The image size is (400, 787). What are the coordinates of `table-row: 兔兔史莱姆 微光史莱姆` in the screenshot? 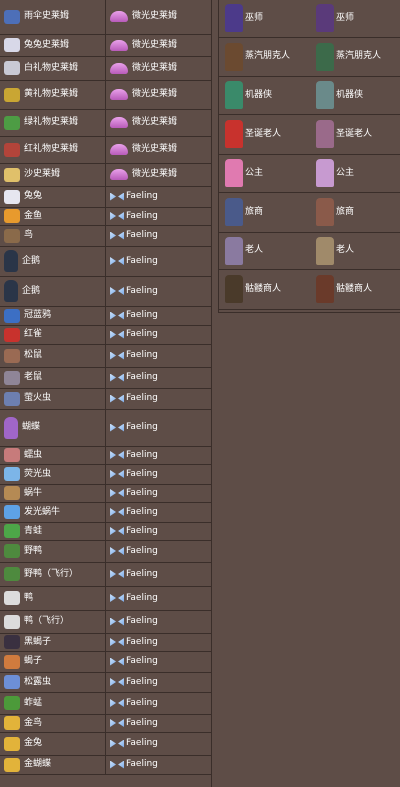 It's located at (105, 45).